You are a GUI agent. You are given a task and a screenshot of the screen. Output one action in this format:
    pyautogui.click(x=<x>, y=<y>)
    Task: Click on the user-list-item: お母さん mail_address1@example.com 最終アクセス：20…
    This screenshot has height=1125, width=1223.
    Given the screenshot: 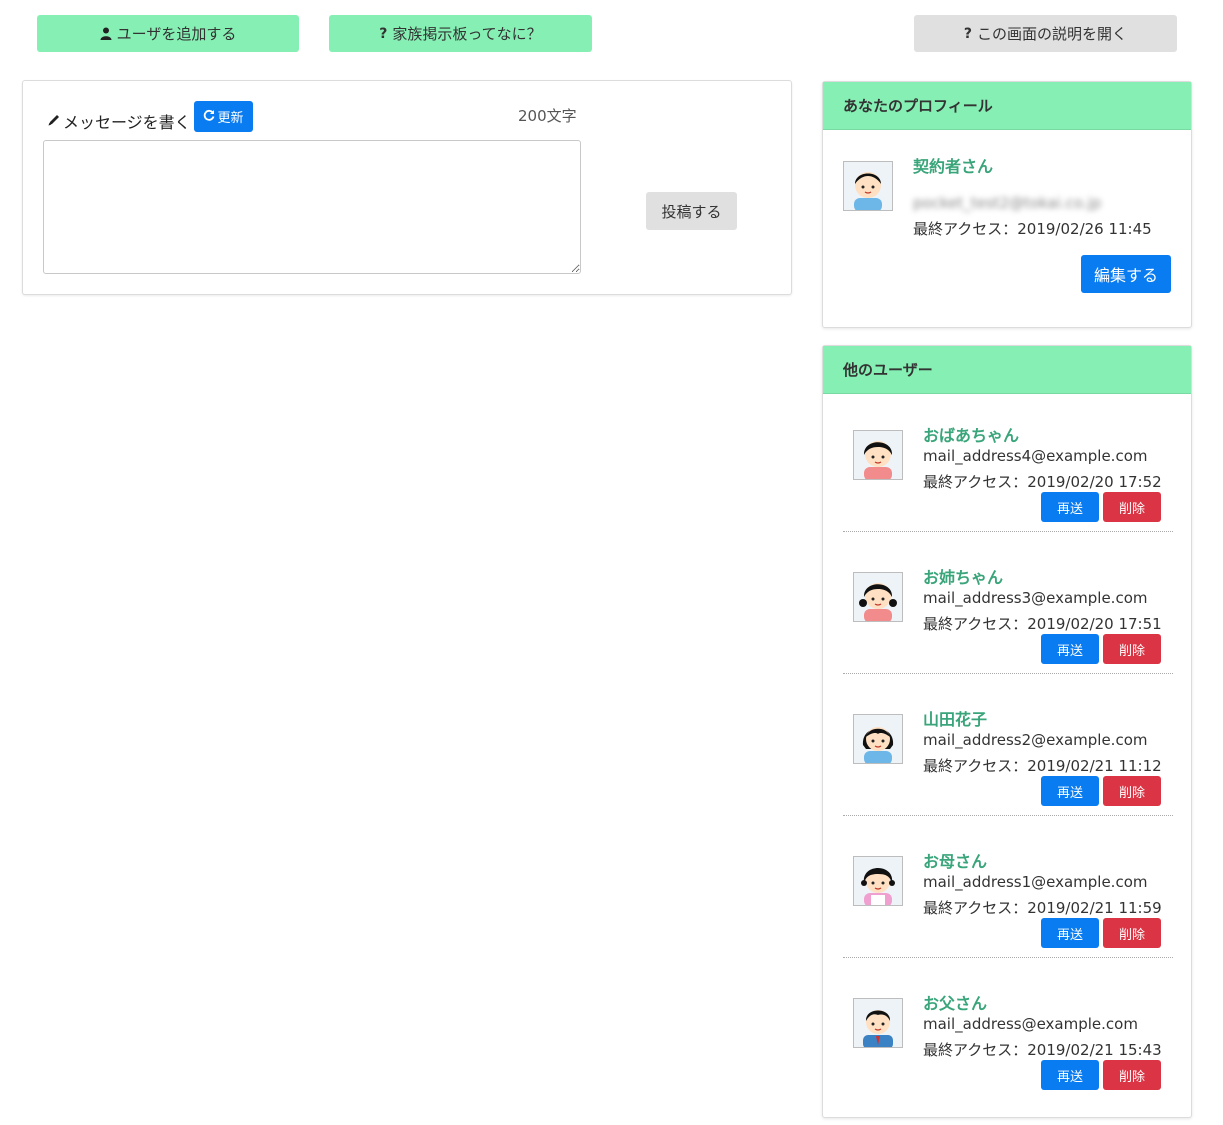 What is the action you would take?
    pyautogui.click(x=1008, y=887)
    